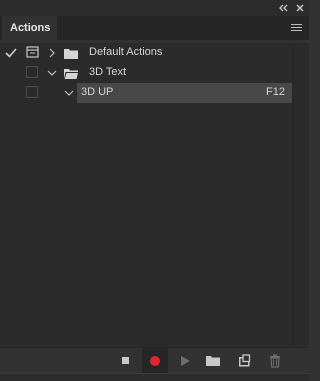 This screenshot has height=381, width=320. I want to click on stop-button, so click(126, 361).